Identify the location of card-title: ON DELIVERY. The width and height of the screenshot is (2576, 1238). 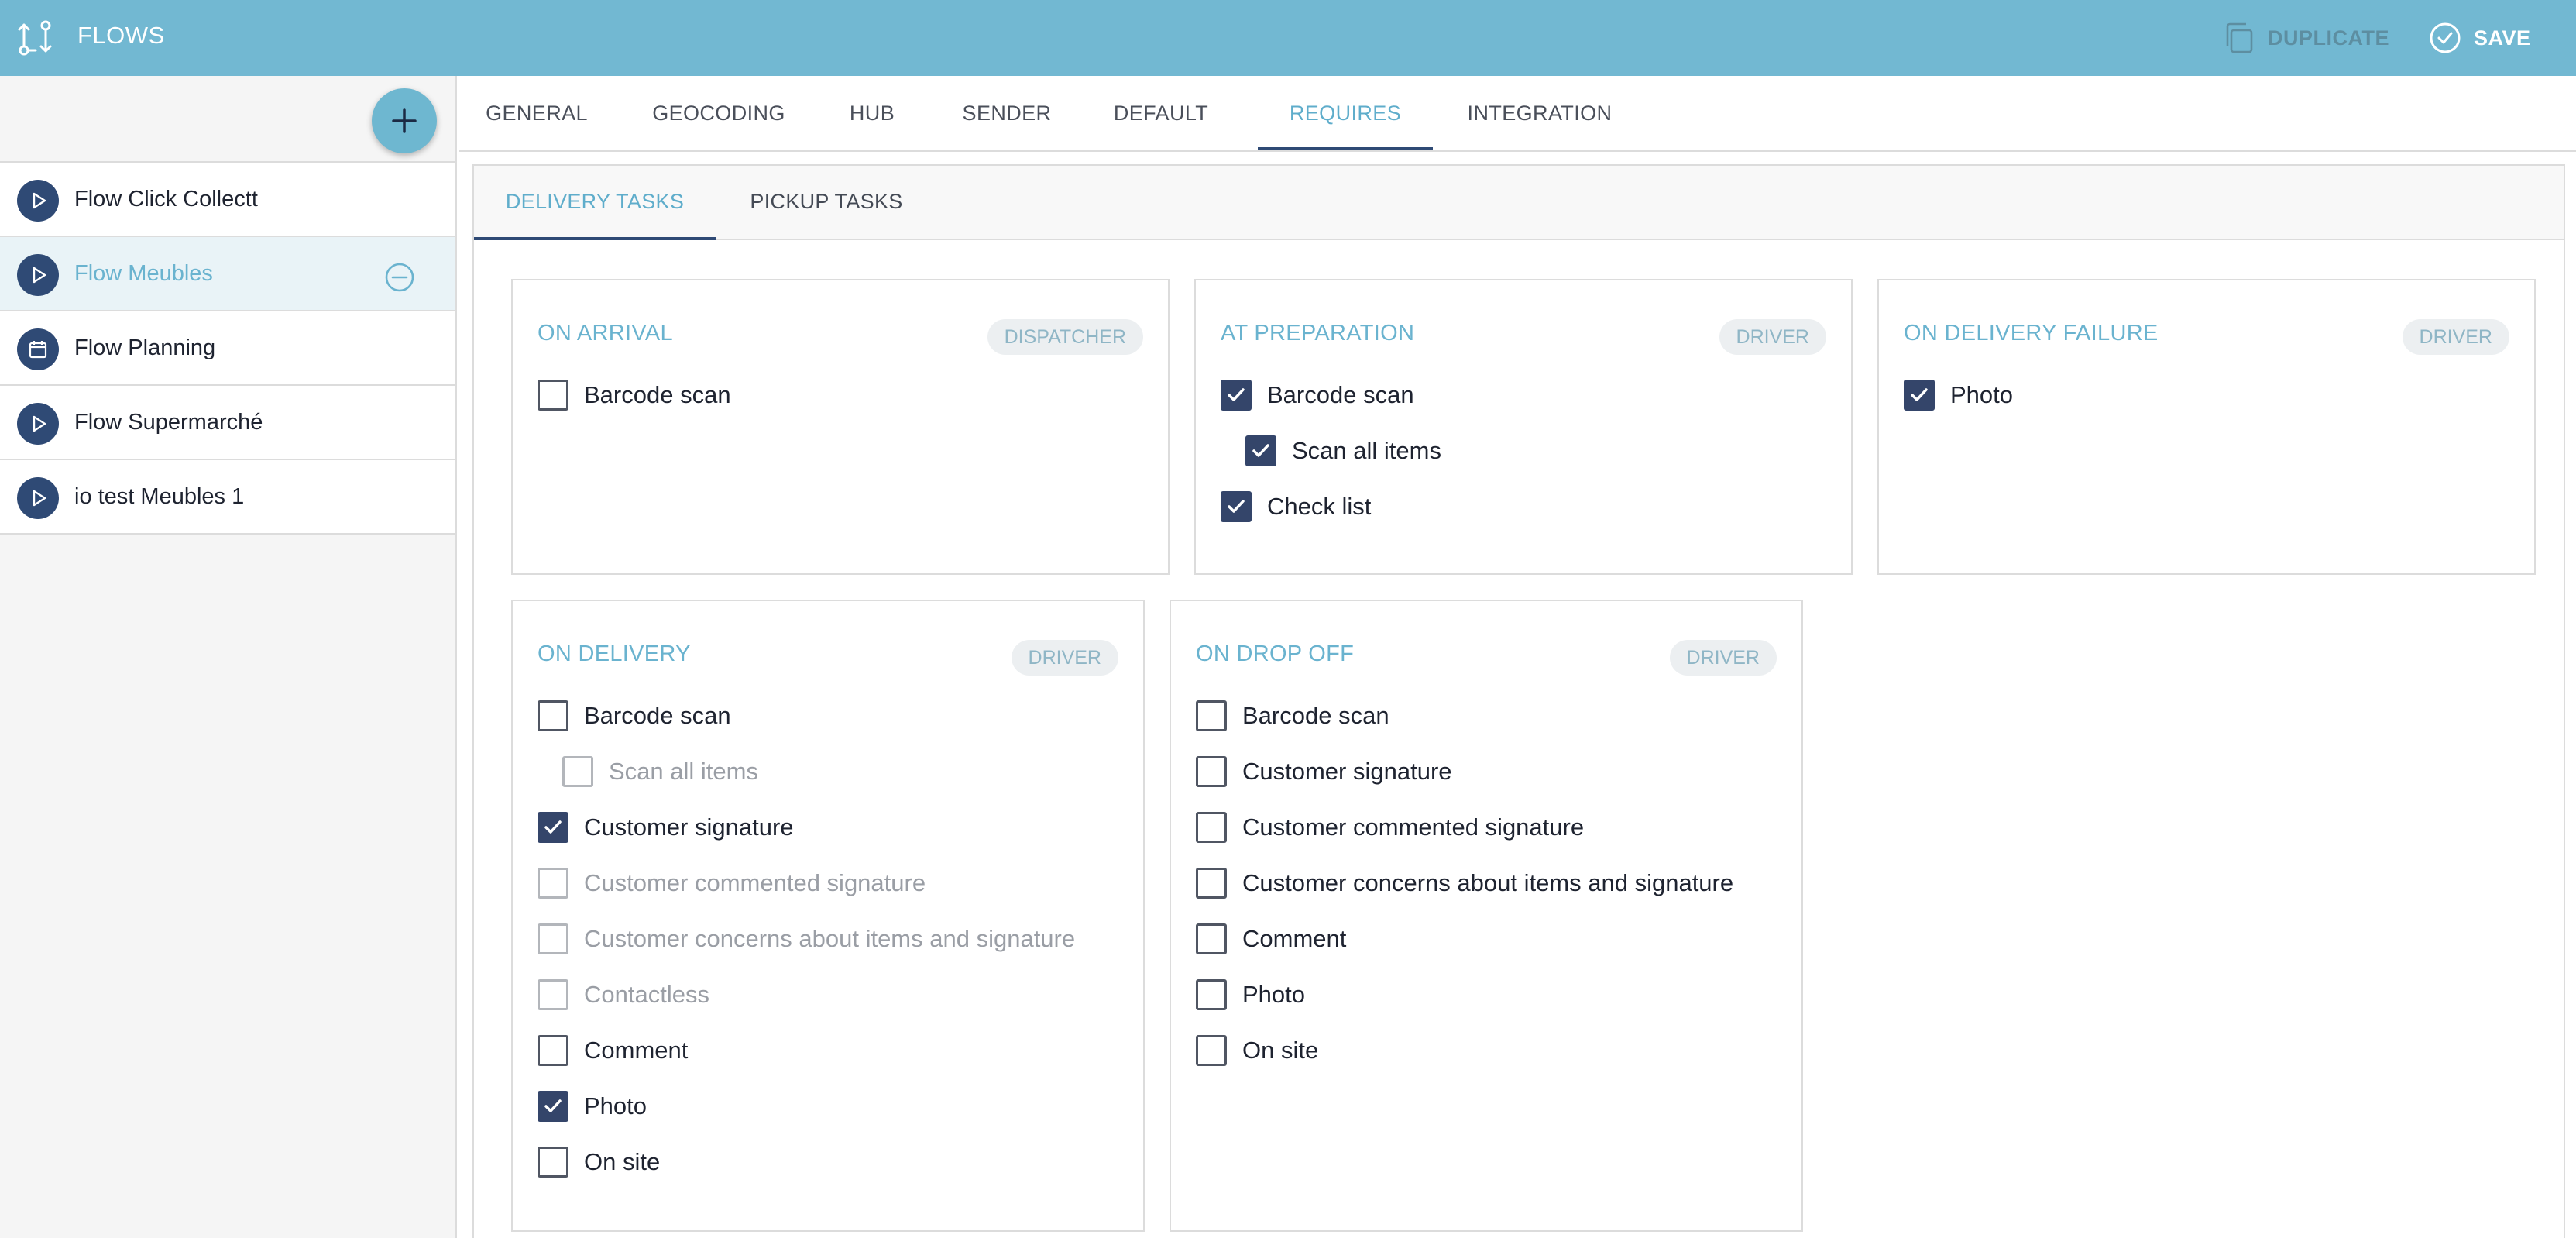
(614, 653).